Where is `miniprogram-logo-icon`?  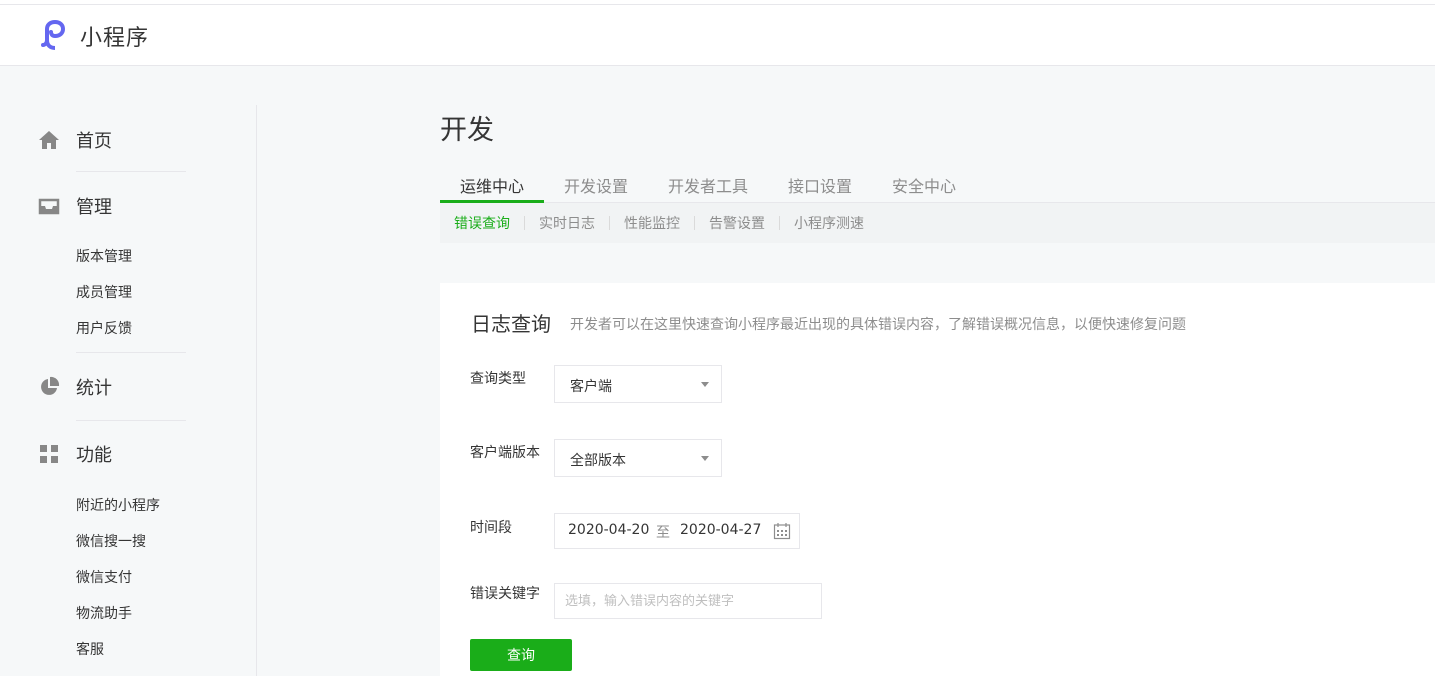
miniprogram-logo-icon is located at coordinates (55, 35).